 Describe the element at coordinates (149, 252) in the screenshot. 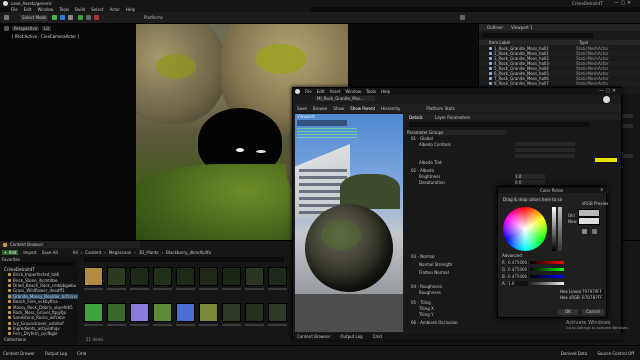

I see `crumb: 3D_Plants` at that location.